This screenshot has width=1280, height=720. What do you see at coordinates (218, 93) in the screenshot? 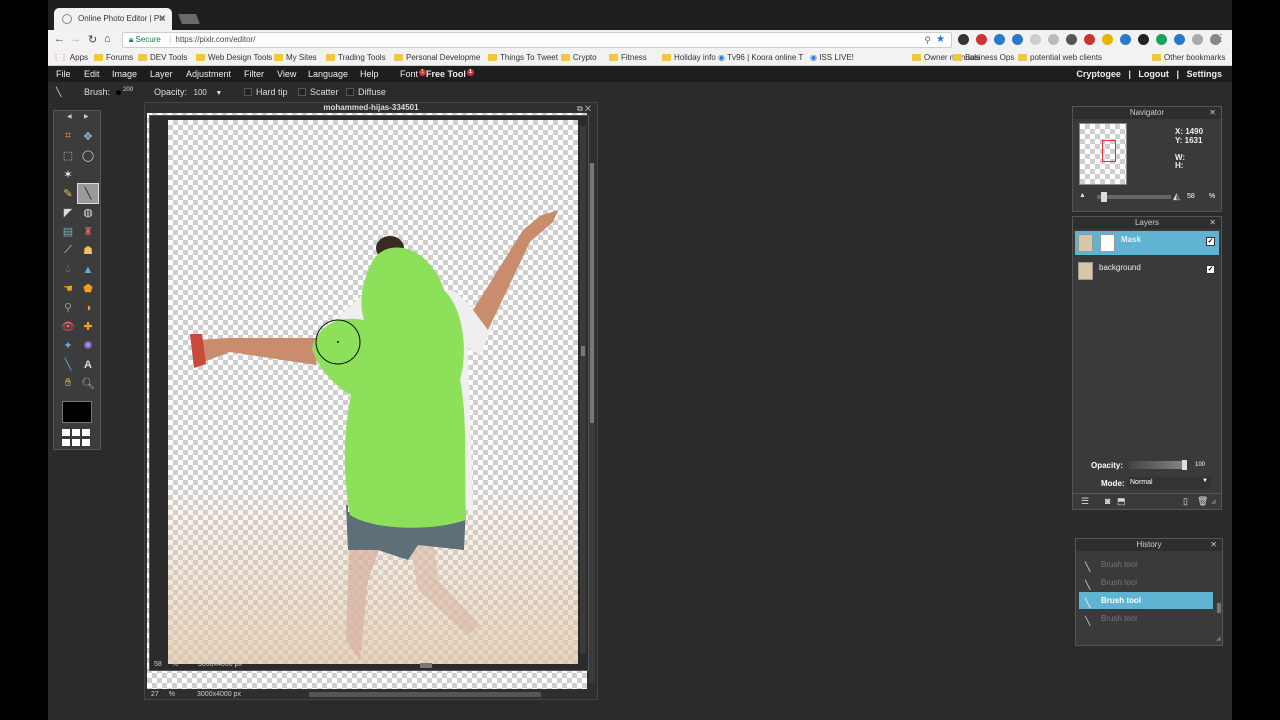
I see `opacity-dropdown-icon: ▼` at bounding box center [218, 93].